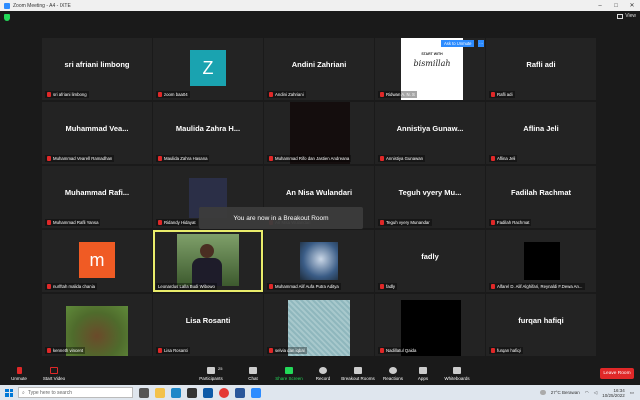  Describe the element at coordinates (67, 94) in the screenshot. I see `participant-name-tag: sri afriani limbong` at that location.